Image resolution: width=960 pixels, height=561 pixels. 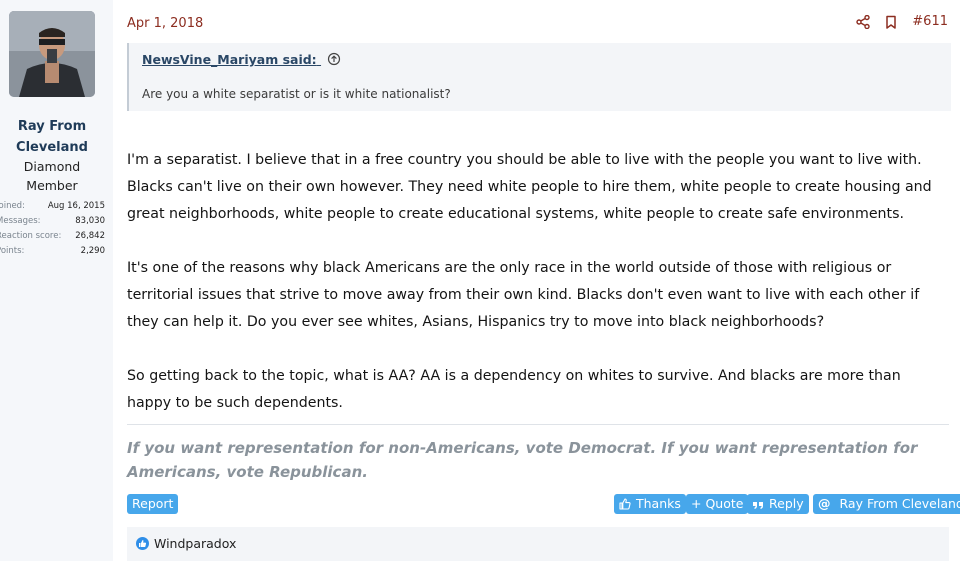 I want to click on quote-button: + Quote, so click(x=717, y=504).